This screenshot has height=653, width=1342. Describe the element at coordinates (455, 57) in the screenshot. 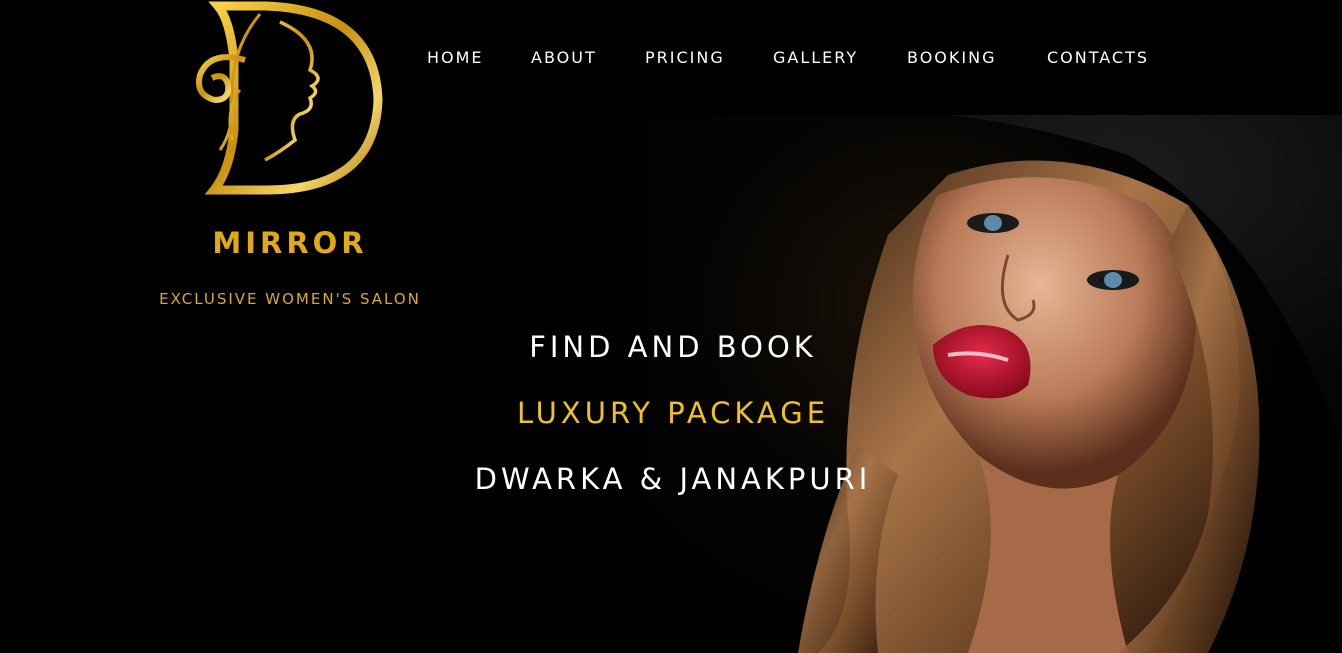

I see `nav-item-home: HOME` at that location.